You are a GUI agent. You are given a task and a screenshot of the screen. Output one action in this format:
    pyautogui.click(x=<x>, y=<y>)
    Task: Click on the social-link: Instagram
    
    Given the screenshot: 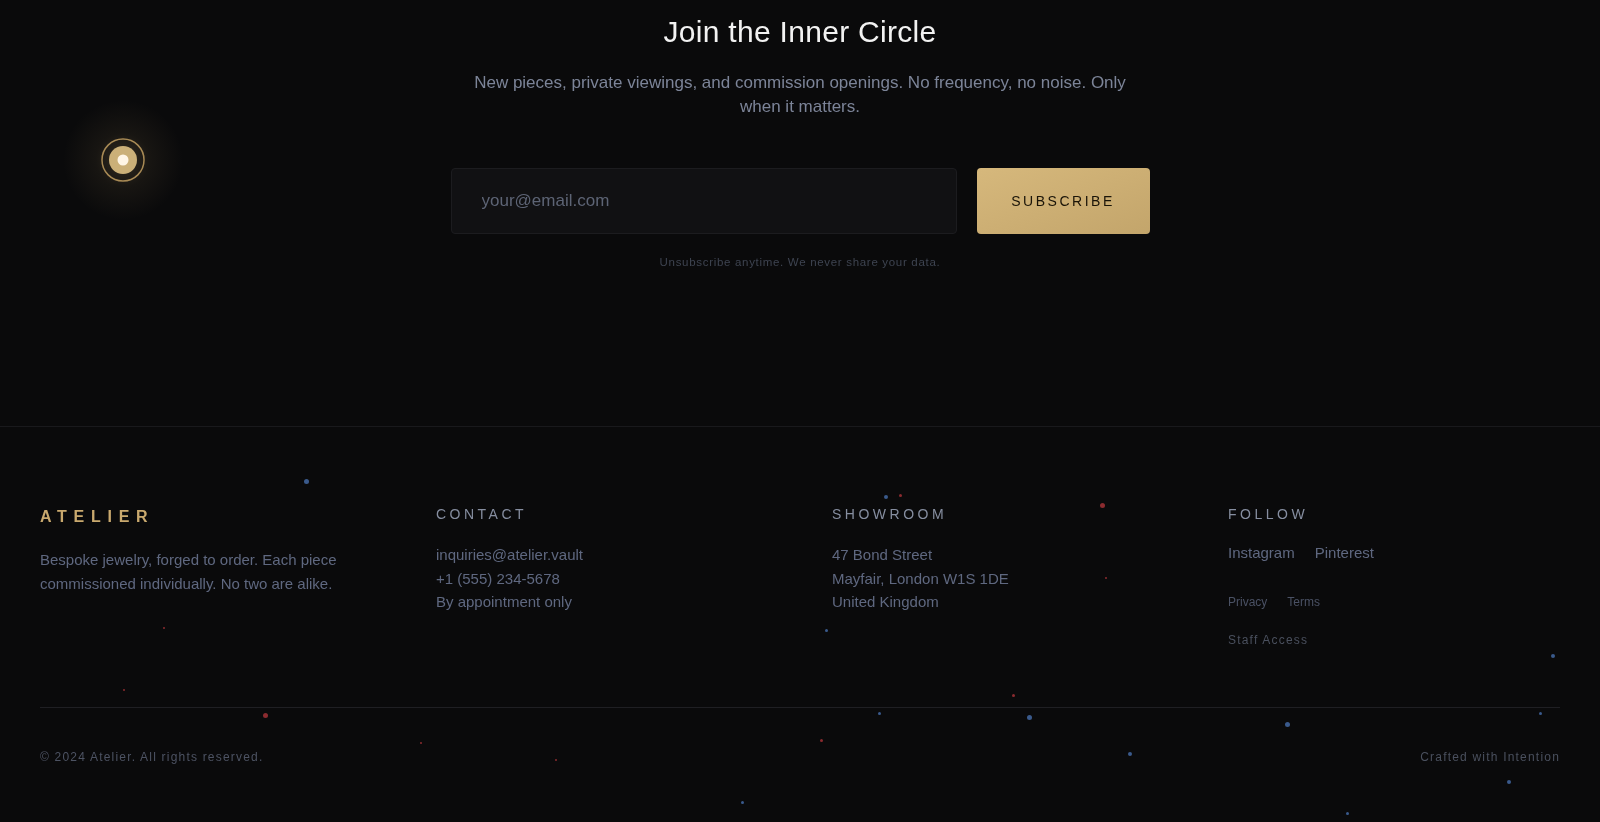 What is the action you would take?
    pyautogui.click(x=1261, y=553)
    